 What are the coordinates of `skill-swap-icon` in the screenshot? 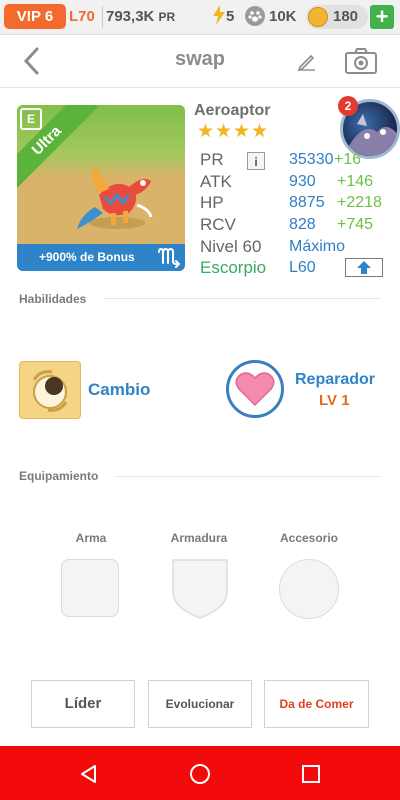 It's located at (50, 390).